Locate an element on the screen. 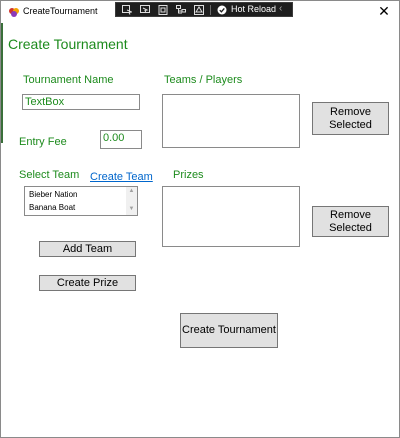  title-bar: CreateTournament Hot Reload ‹ ✕ is located at coordinates (200, 12).